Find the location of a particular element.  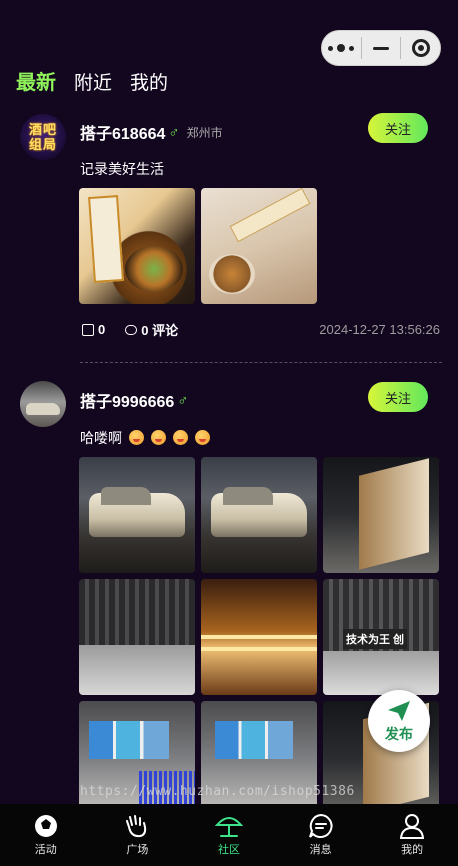

thumb-up-icon is located at coordinates (88, 329).